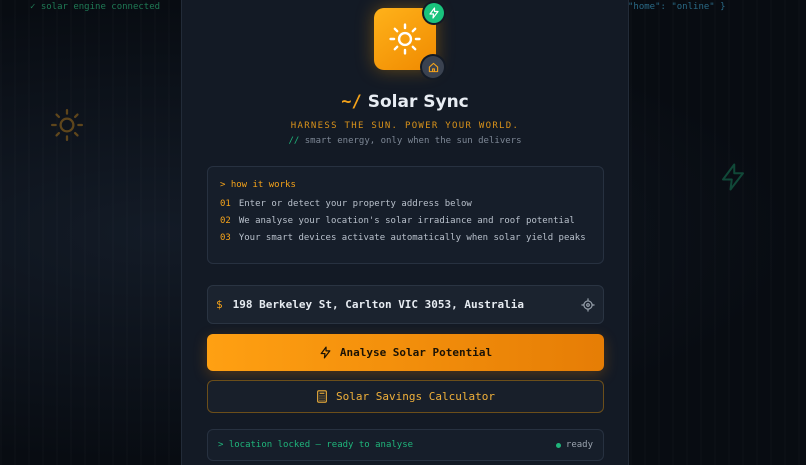  Describe the element at coordinates (67, 125) in the screenshot. I see `background-sun-icon` at that location.